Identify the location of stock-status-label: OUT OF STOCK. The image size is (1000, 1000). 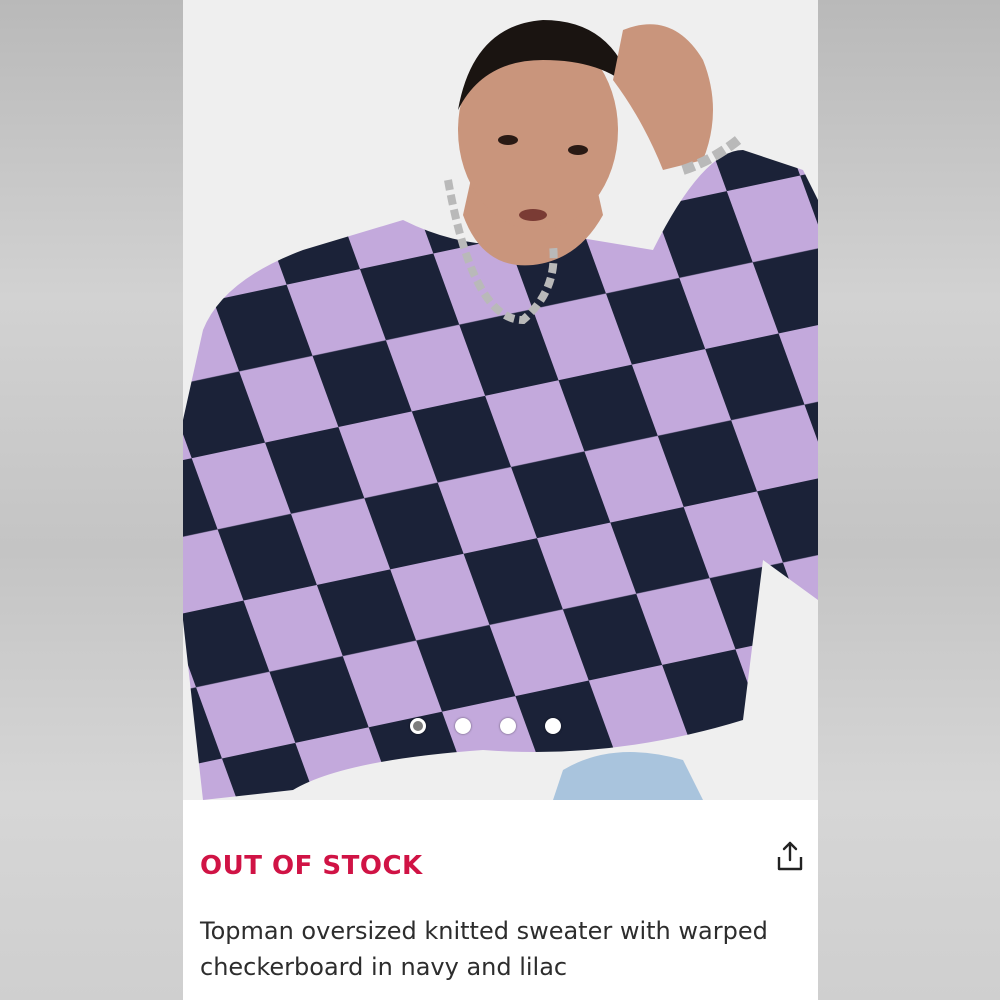
(311, 866).